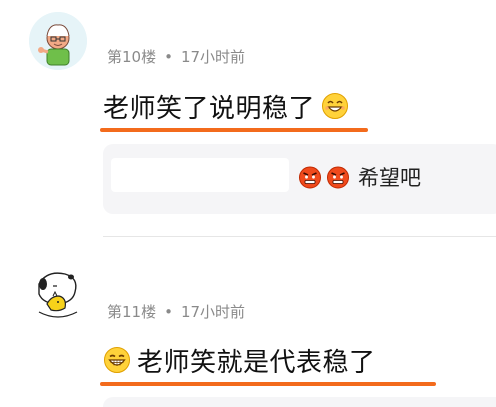  I want to click on comment-content: 老师笑就是代表稳了, so click(239, 360).